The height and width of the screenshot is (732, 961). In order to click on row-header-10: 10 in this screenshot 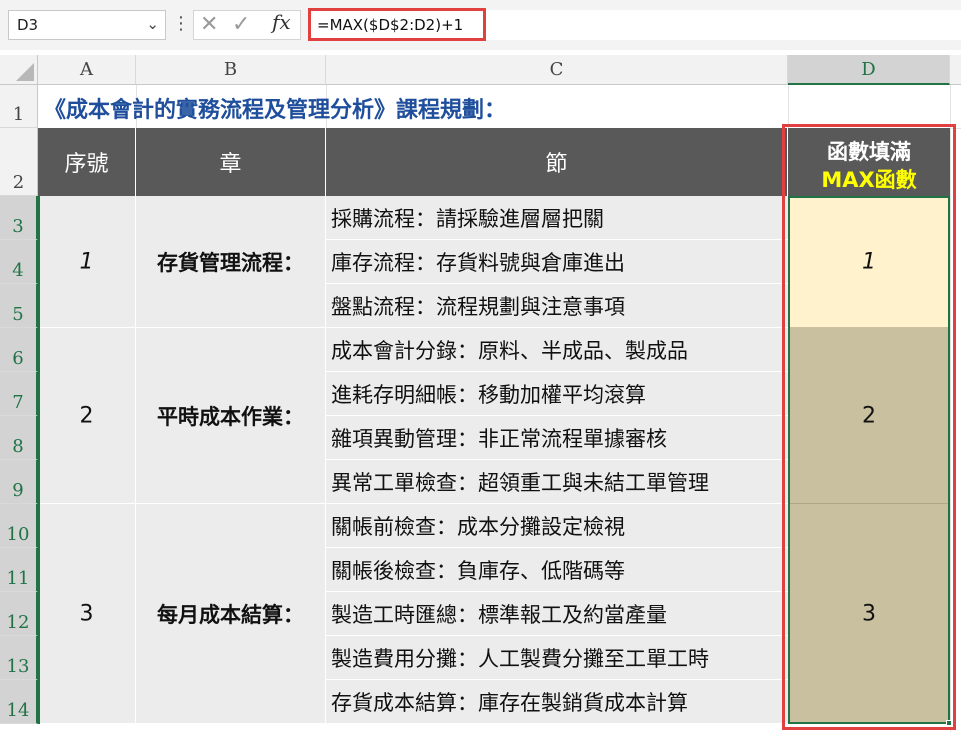, I will do `click(19, 526)`.